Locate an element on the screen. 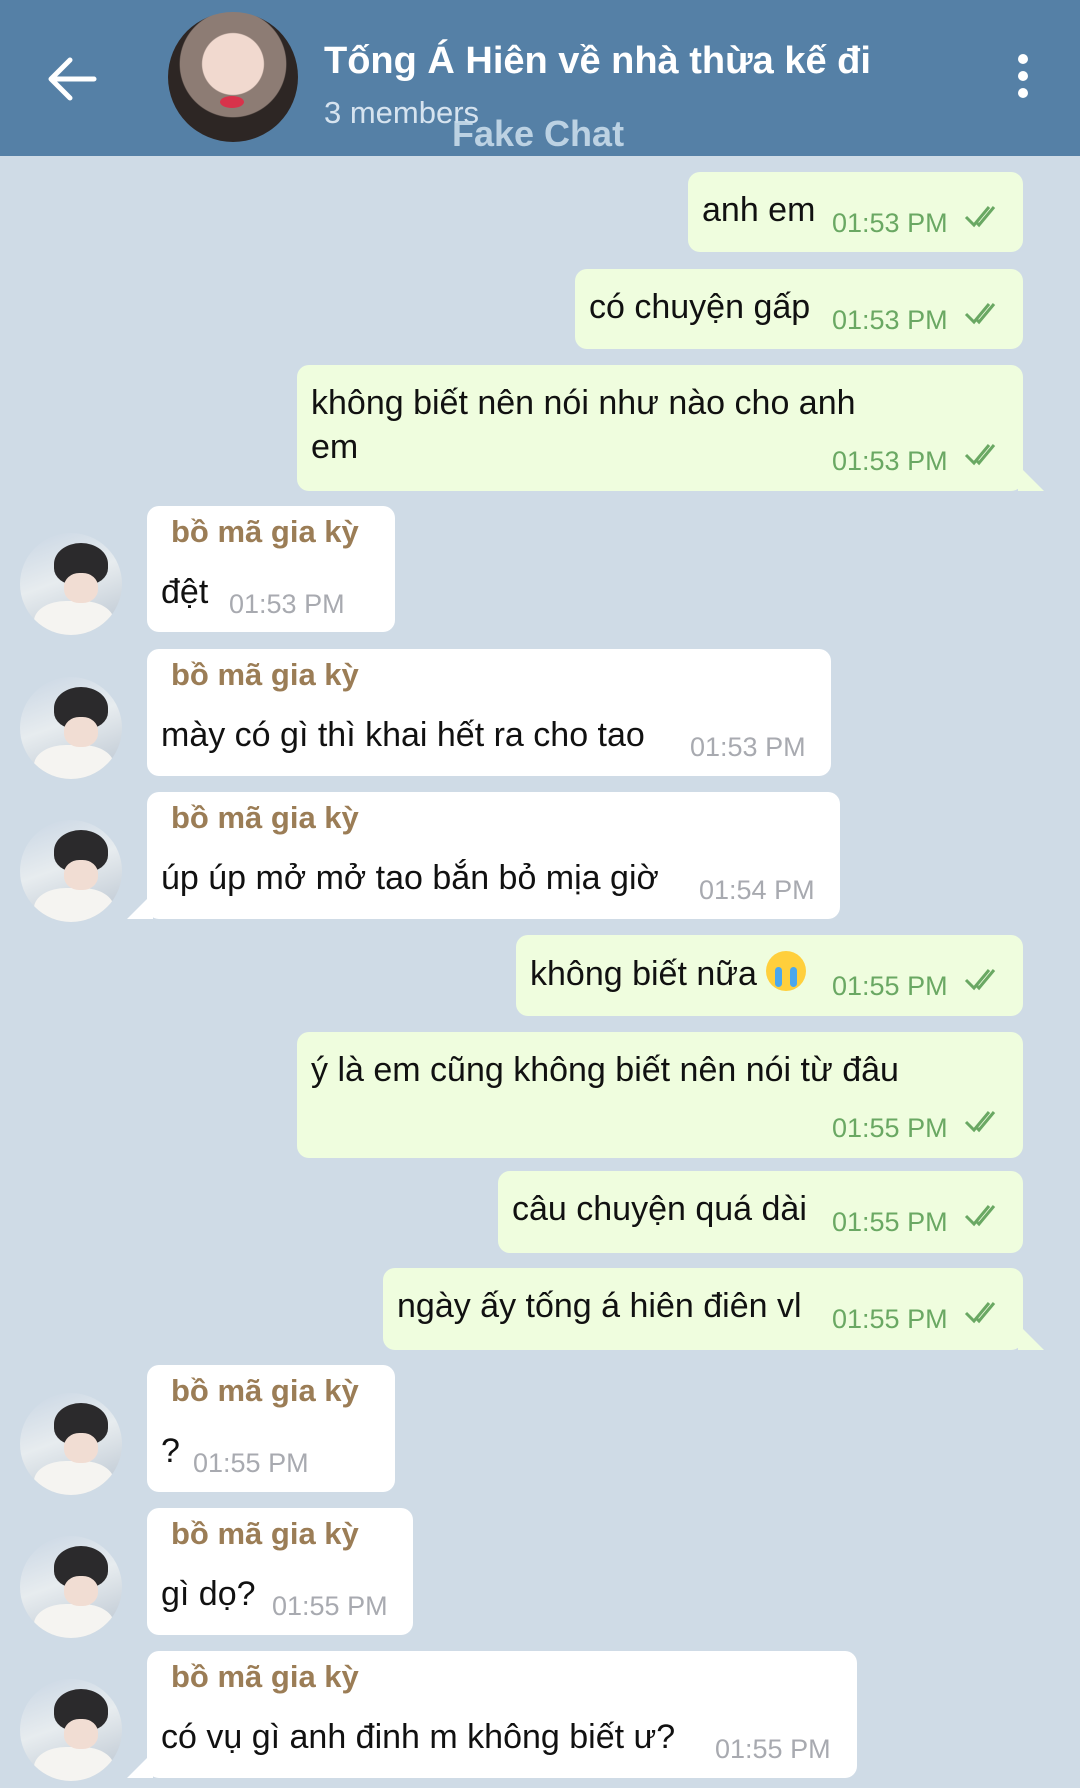 The height and width of the screenshot is (1788, 1080). group-avatar is located at coordinates (233, 77).